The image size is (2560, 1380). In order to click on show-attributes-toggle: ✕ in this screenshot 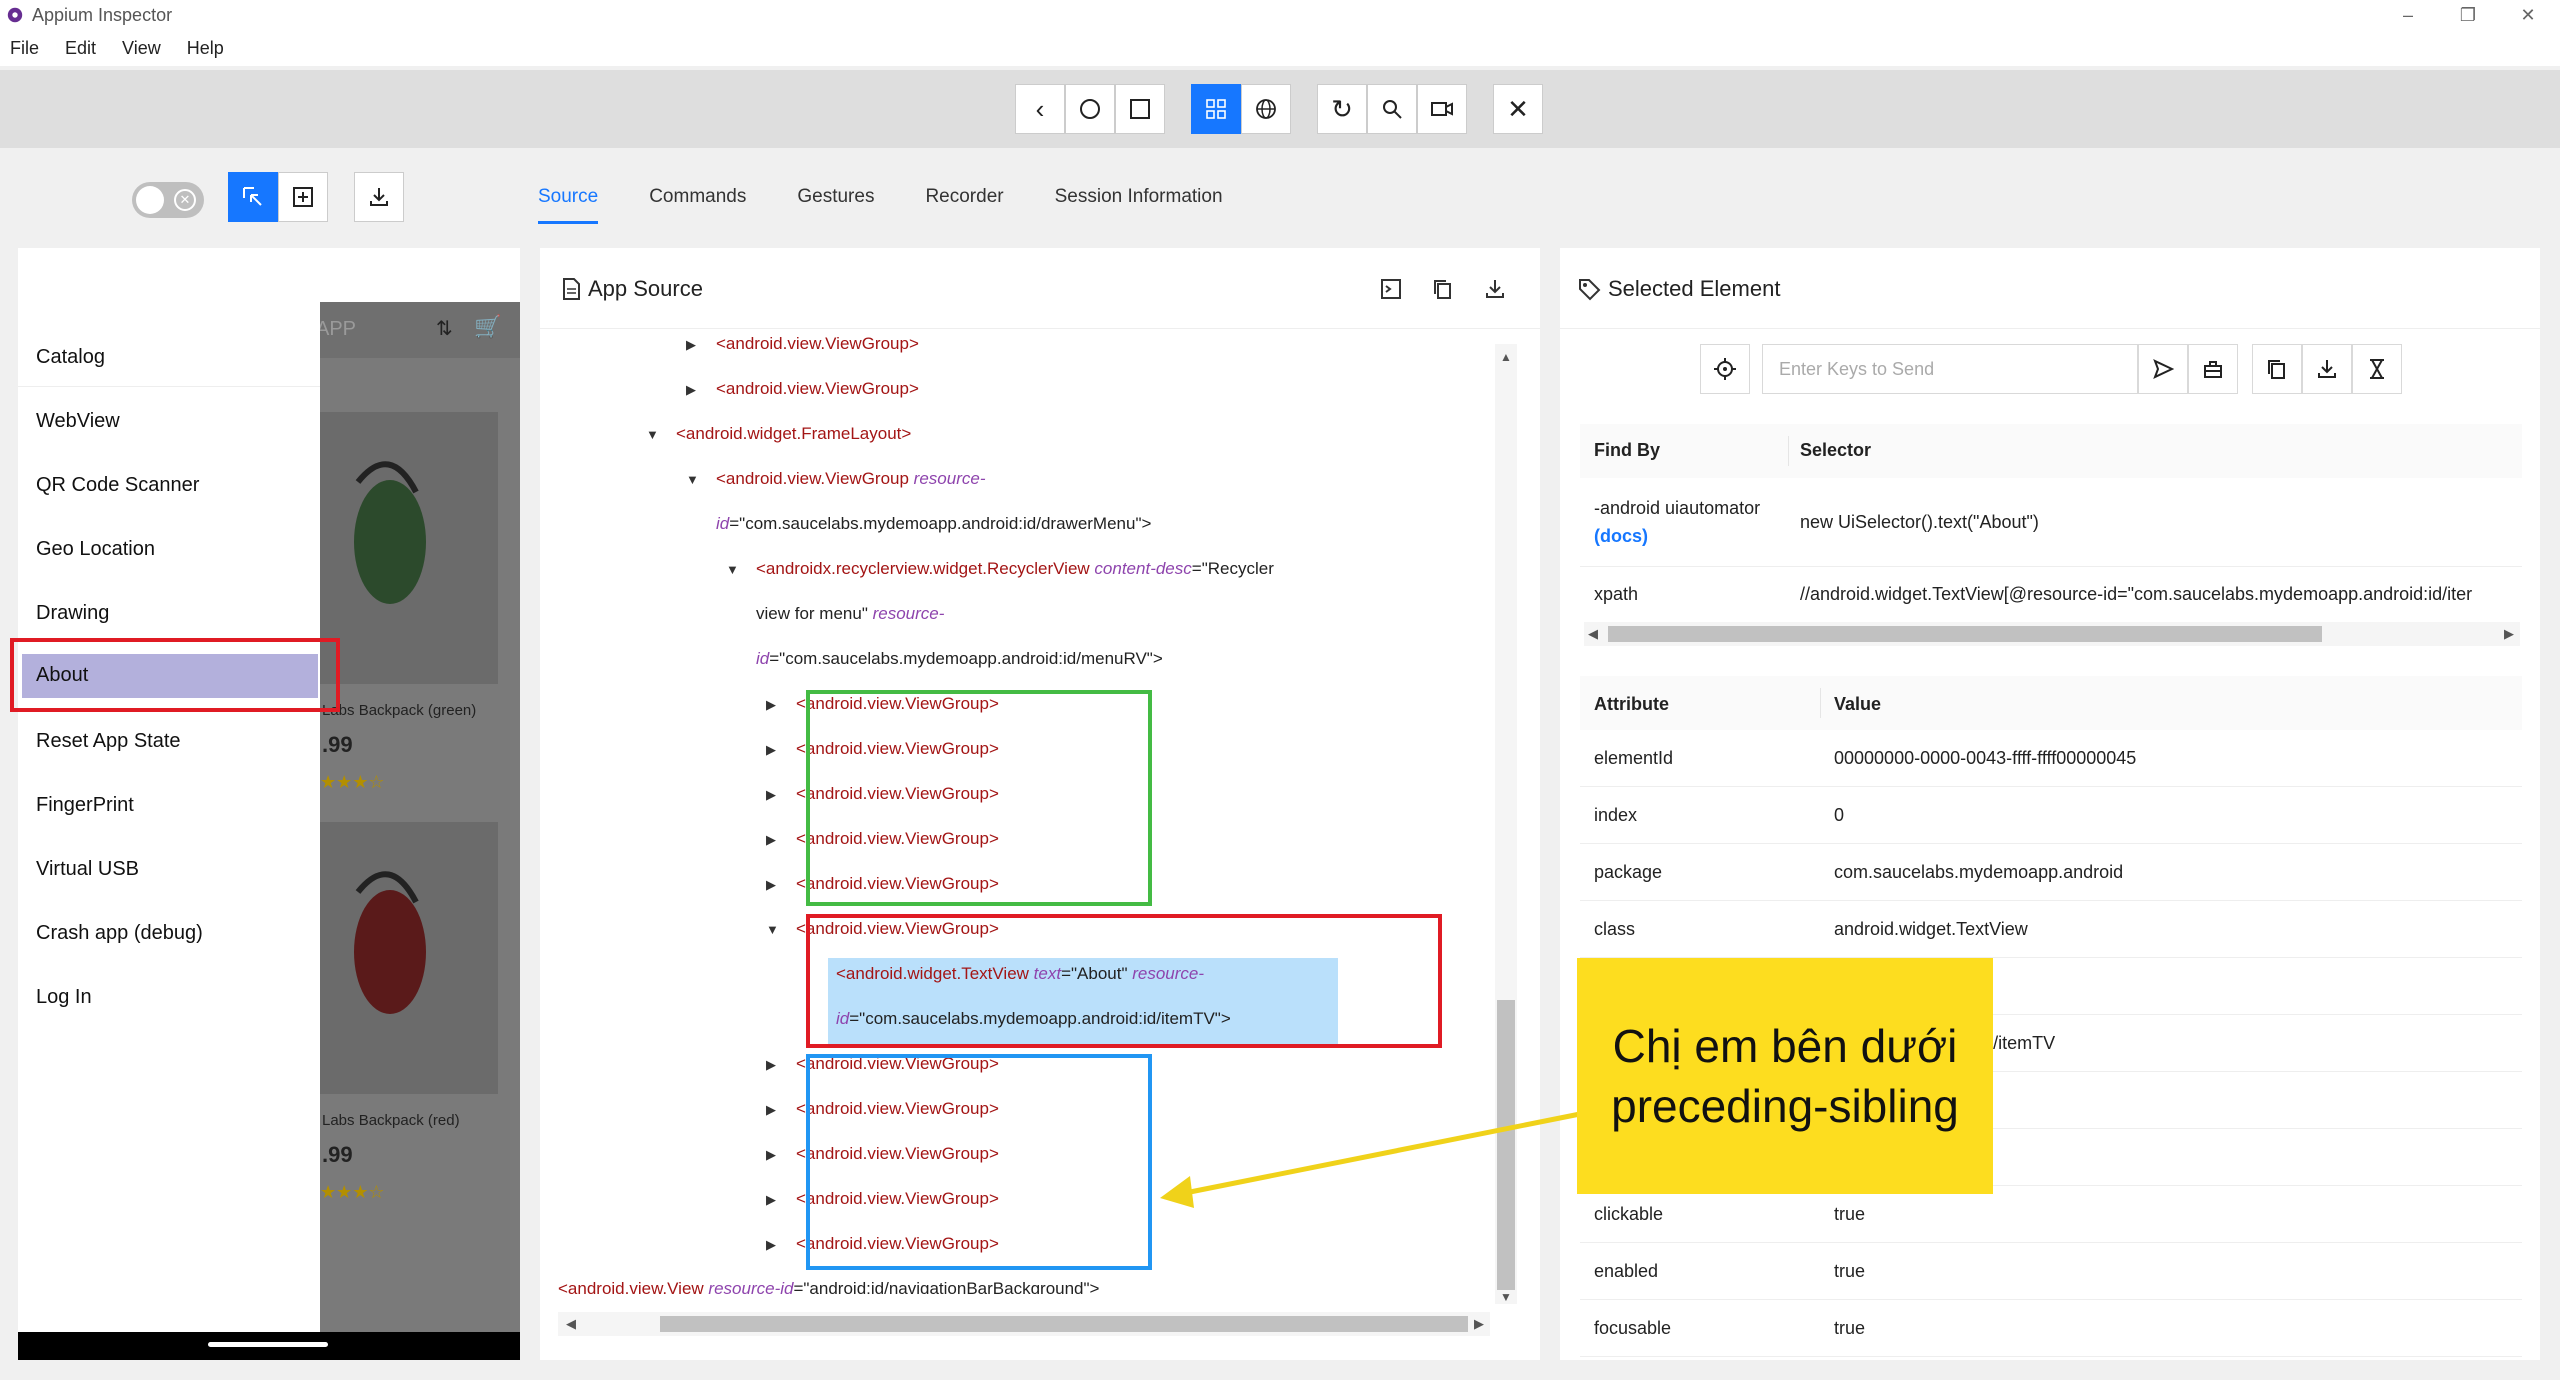, I will do `click(168, 200)`.